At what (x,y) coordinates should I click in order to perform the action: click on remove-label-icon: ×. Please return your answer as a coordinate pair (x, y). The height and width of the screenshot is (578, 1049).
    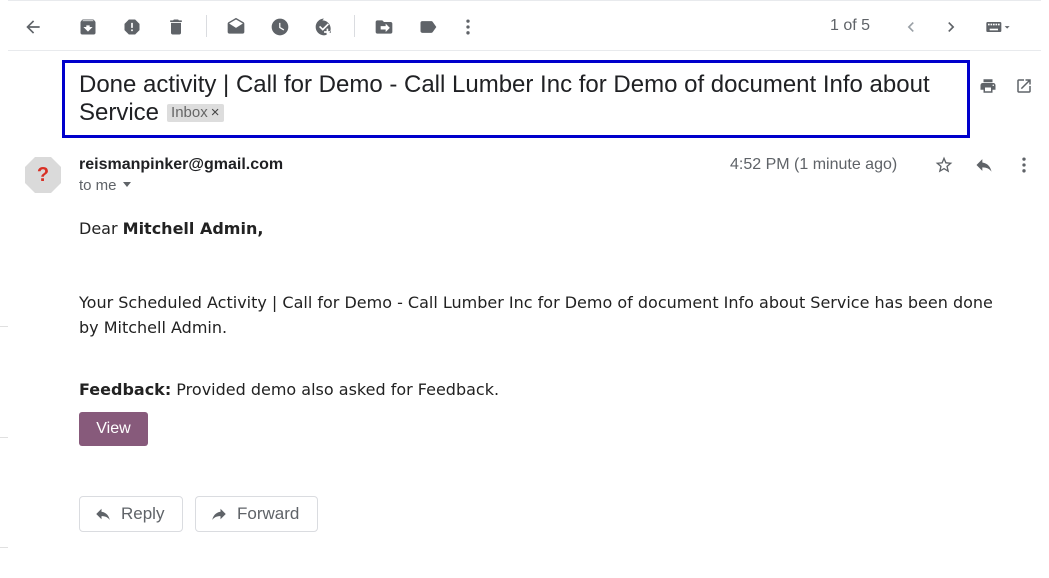
    Looking at the image, I should click on (215, 112).